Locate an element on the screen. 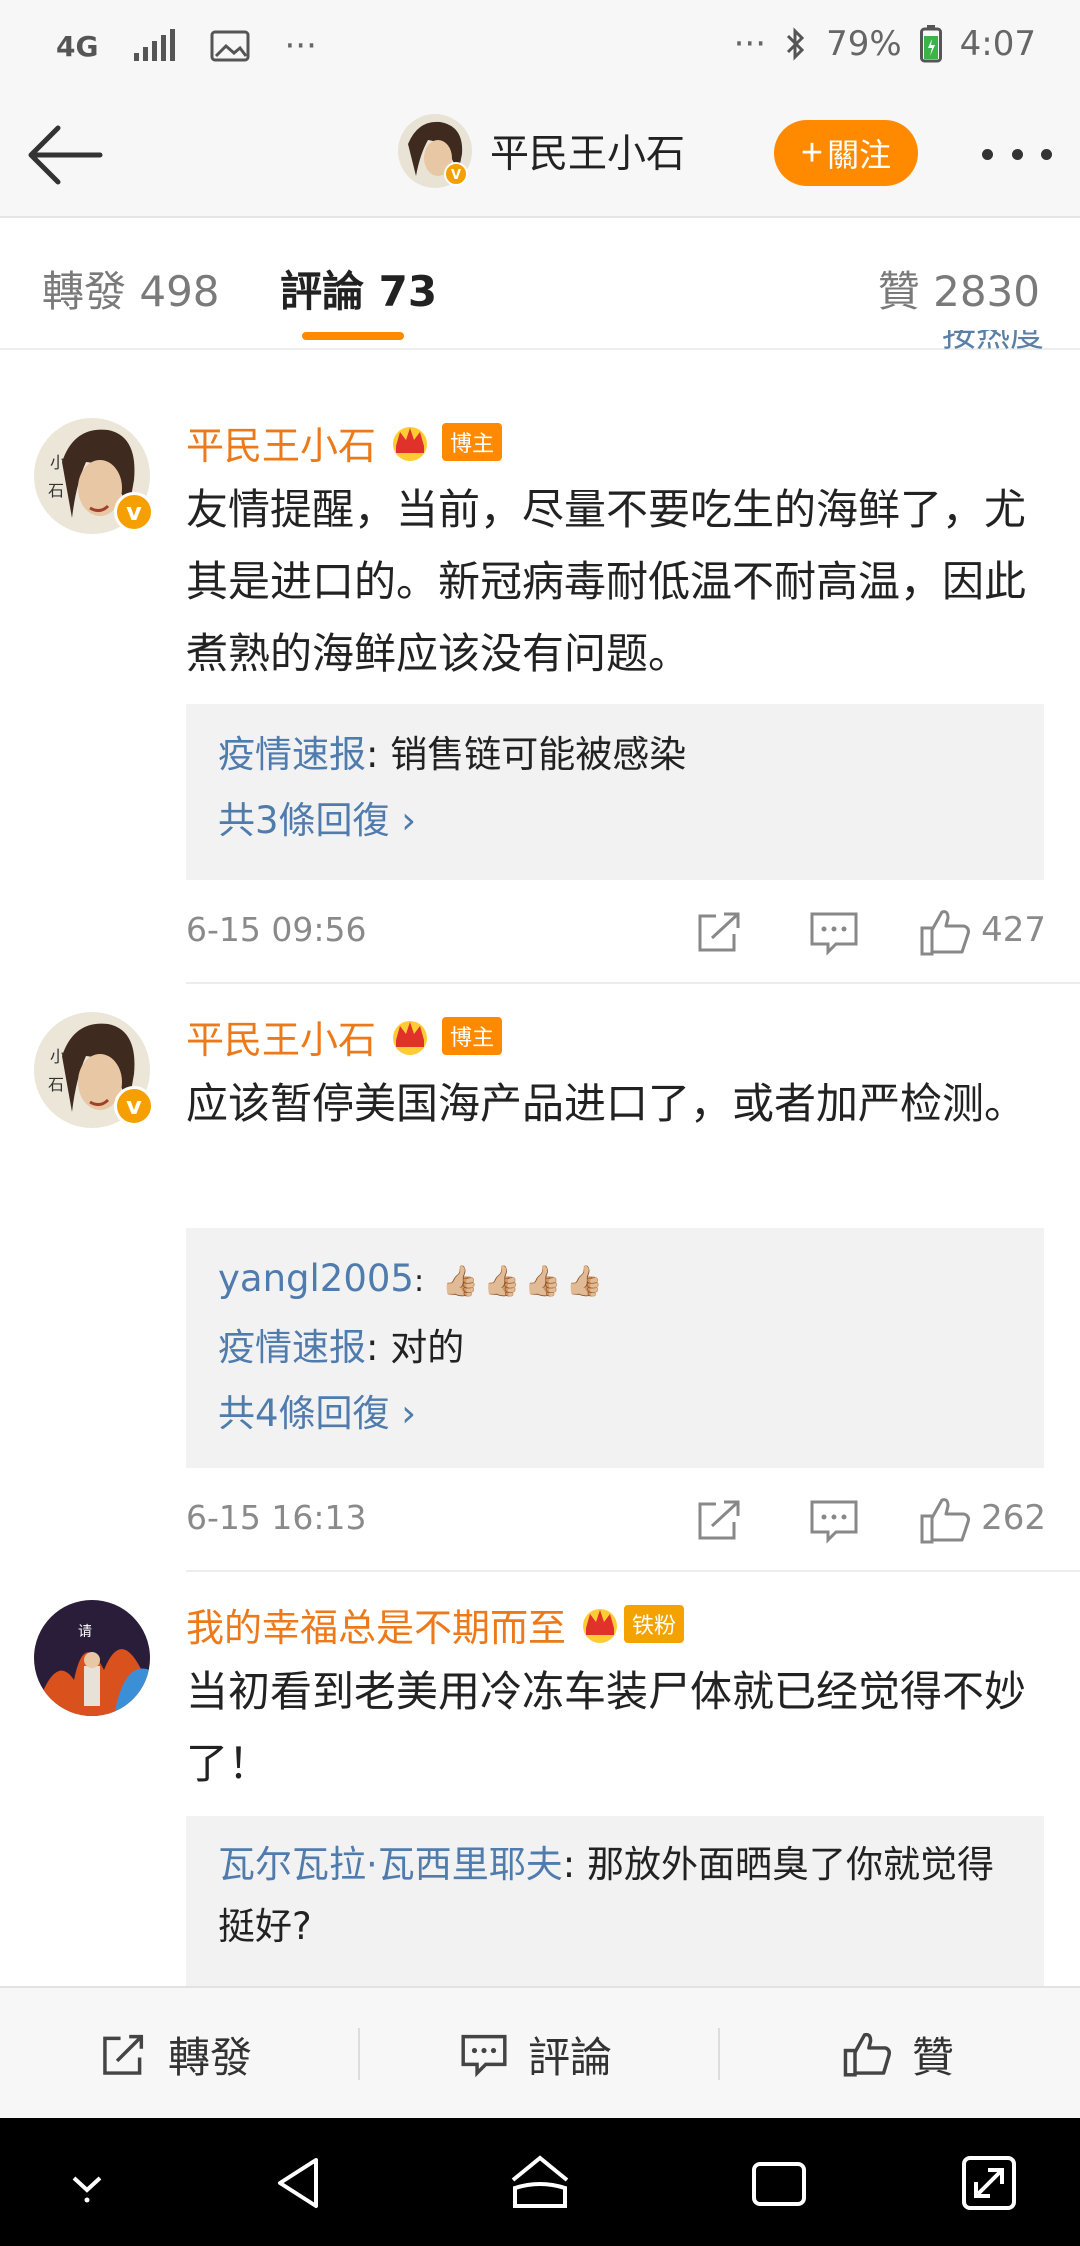 The height and width of the screenshot is (2246, 1080). signal-icon is located at coordinates (155, 45).